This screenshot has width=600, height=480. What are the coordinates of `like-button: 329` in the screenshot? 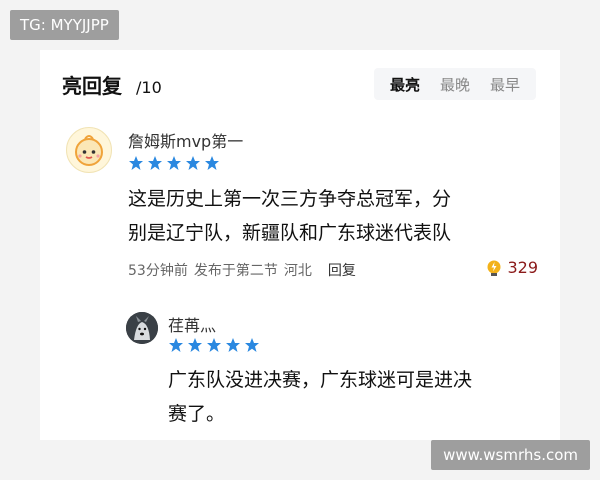 It's located at (511, 267).